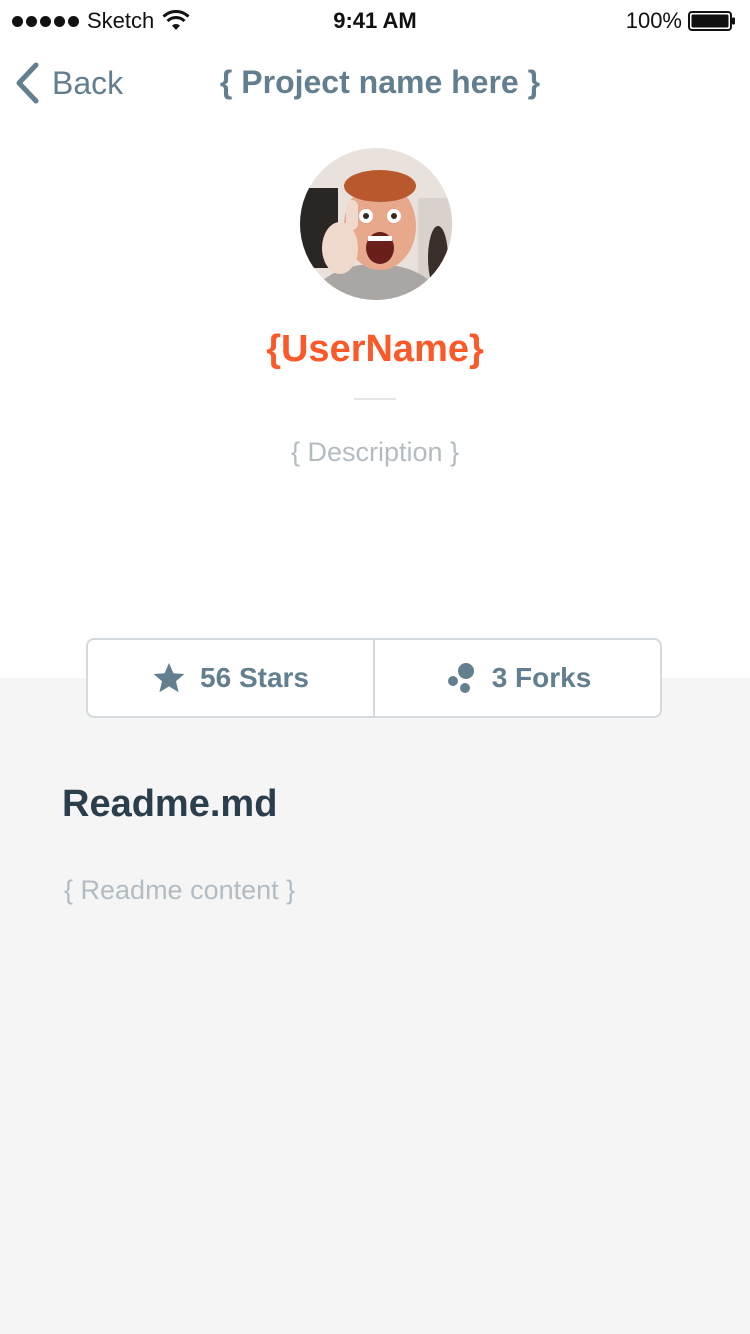  I want to click on stars-label: 56 Stars, so click(254, 677).